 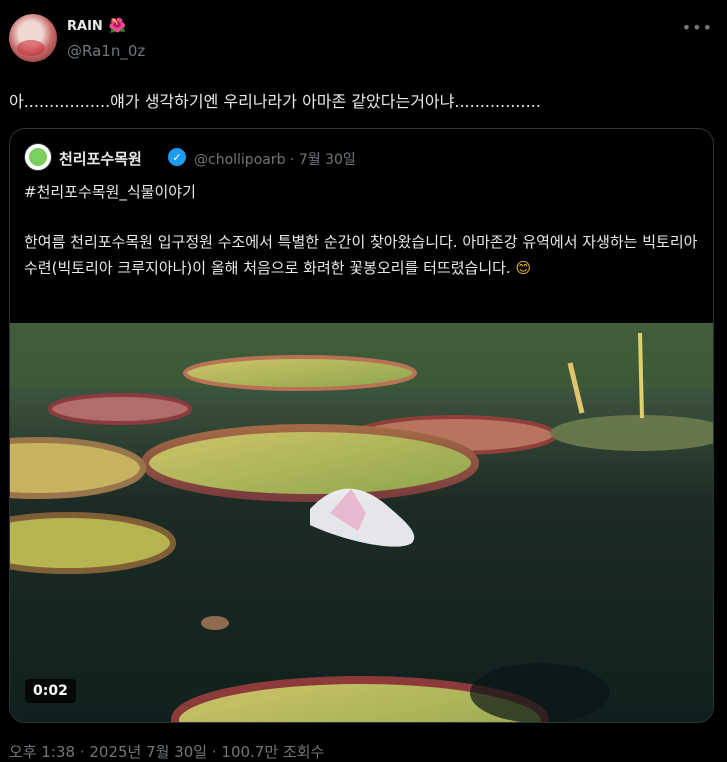 I want to click on quote-avatar, so click(x=38, y=157).